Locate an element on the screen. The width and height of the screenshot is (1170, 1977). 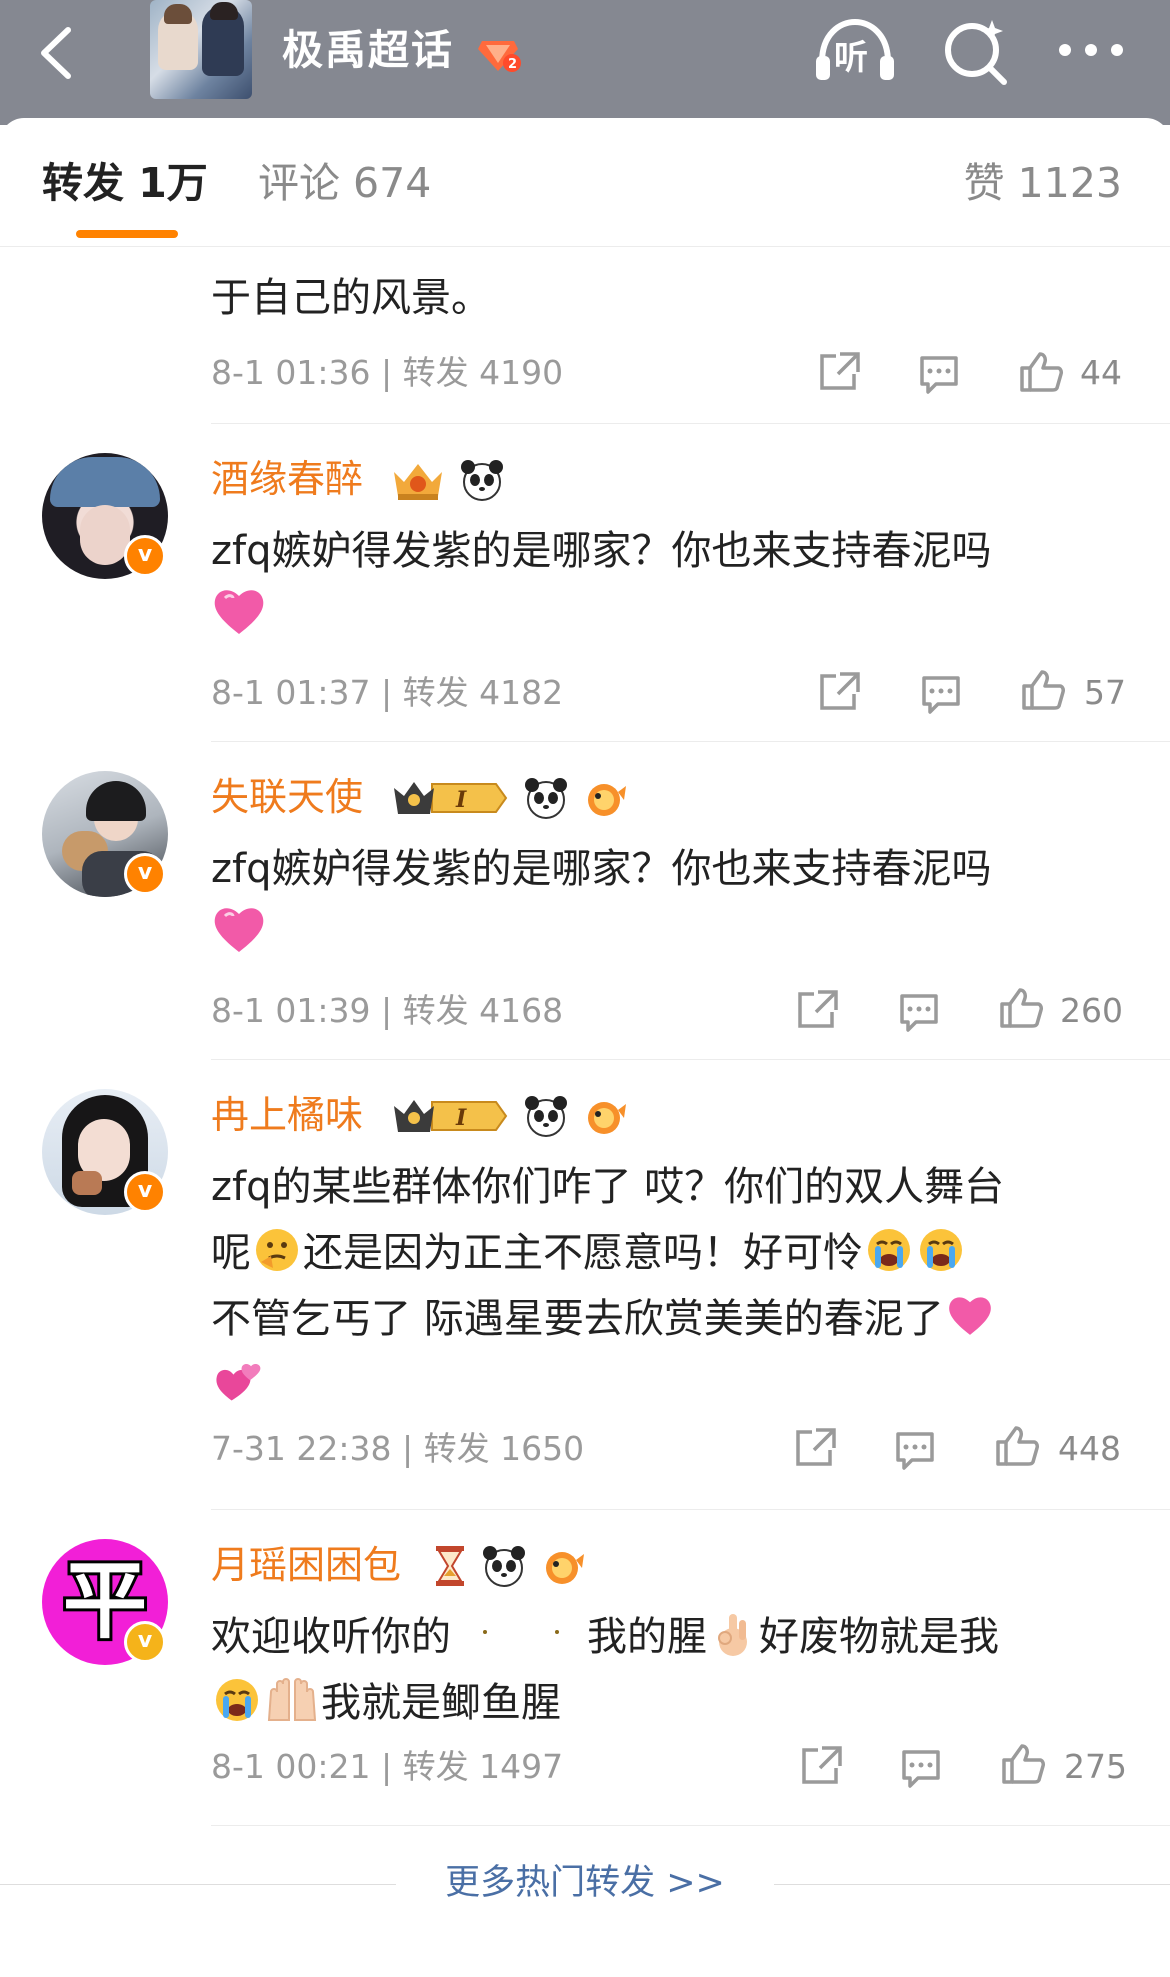
top-bar: 极禹超话 2 听 is located at coordinates (585, 62).